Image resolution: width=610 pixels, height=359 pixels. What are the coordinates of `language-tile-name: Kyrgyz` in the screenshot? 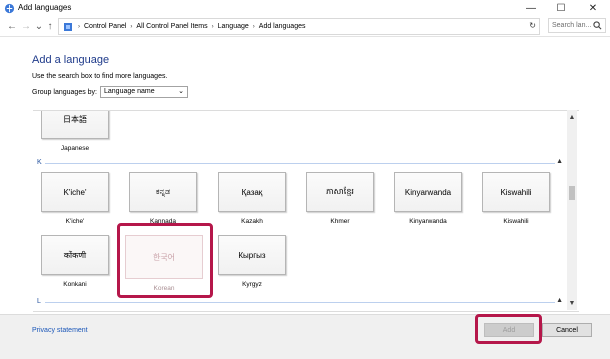 It's located at (252, 284).